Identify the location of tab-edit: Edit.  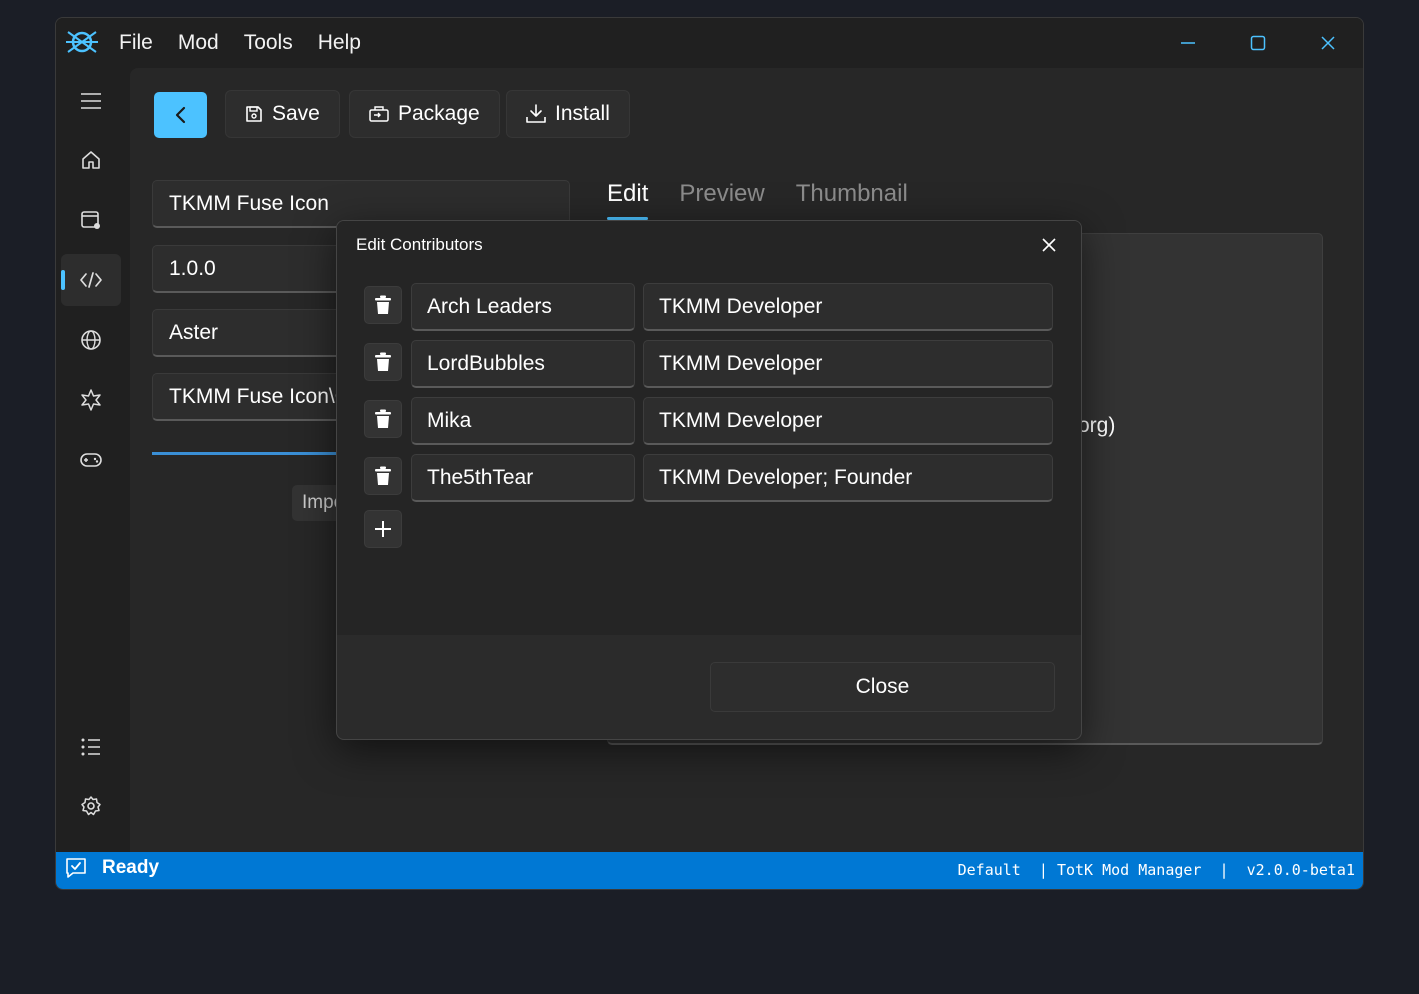
(628, 200).